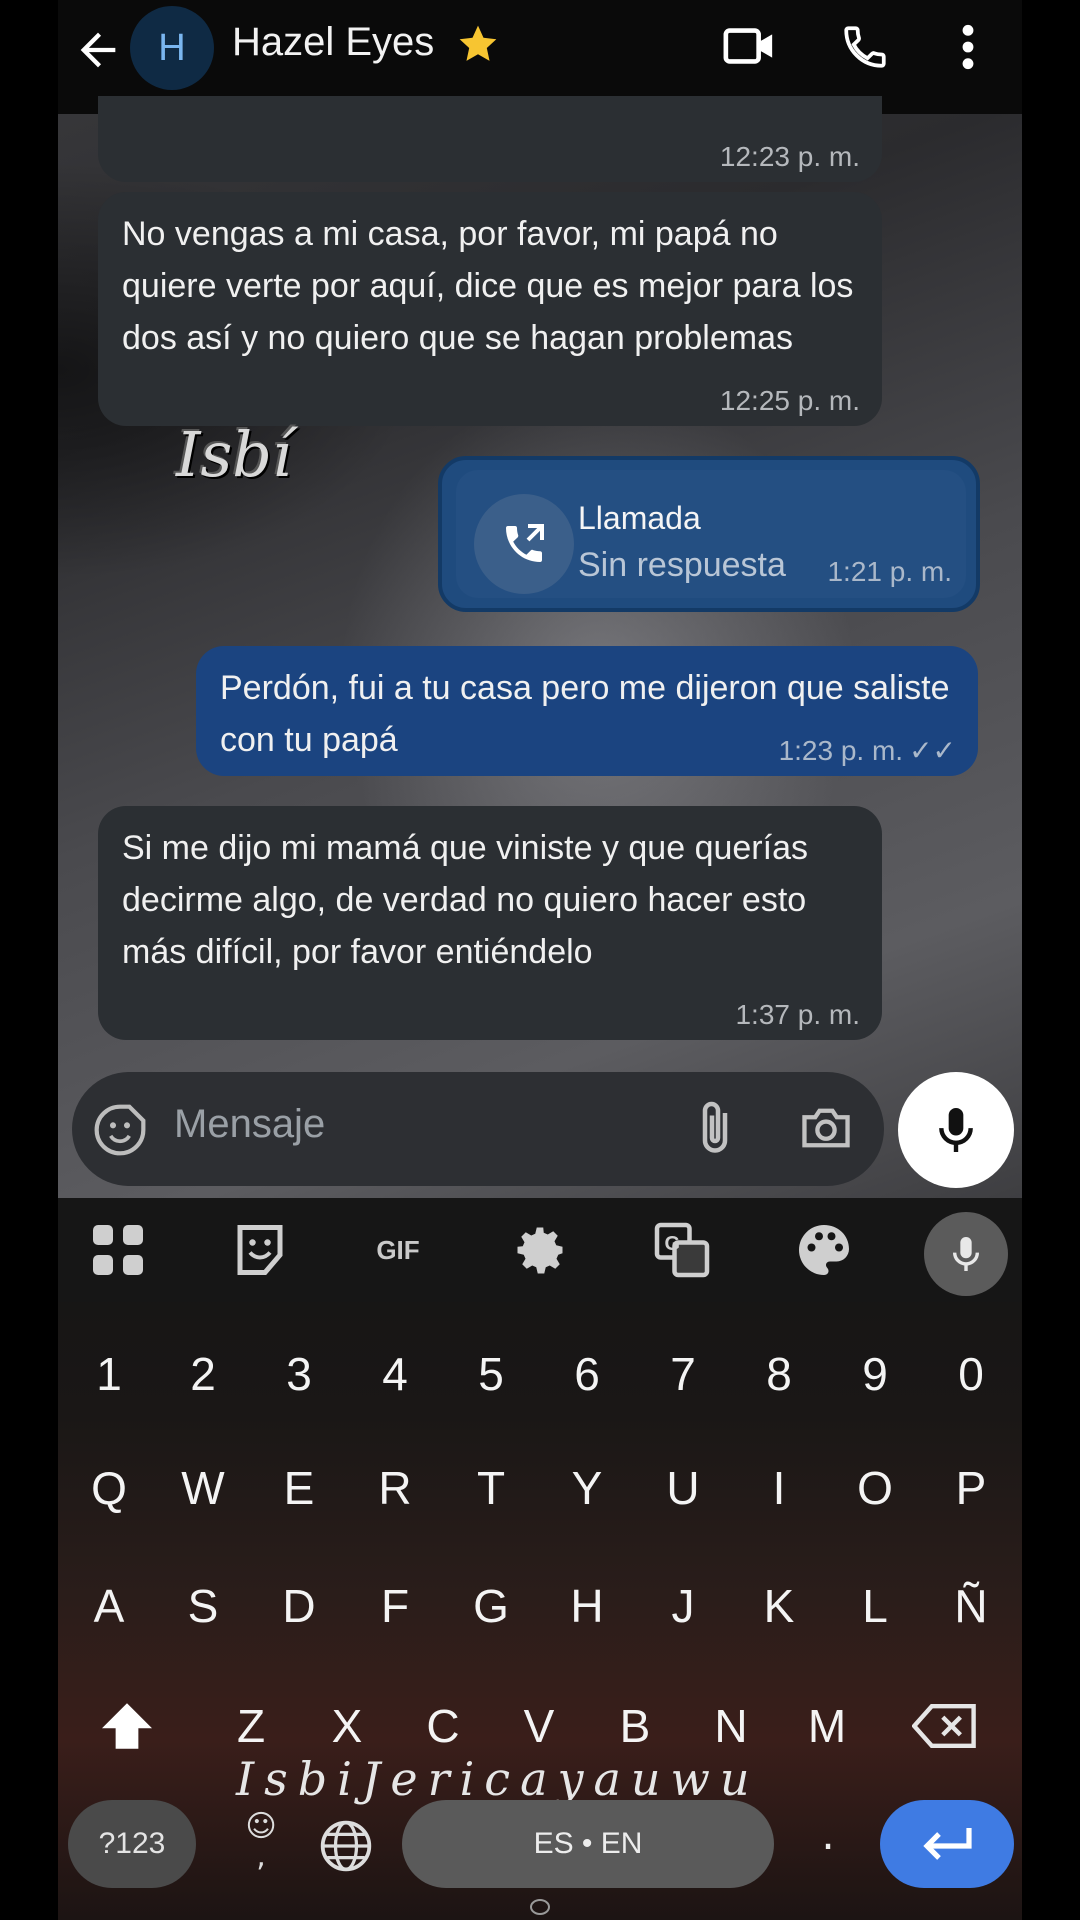  Describe the element at coordinates (779, 1606) in the screenshot. I see `key-k: K` at that location.